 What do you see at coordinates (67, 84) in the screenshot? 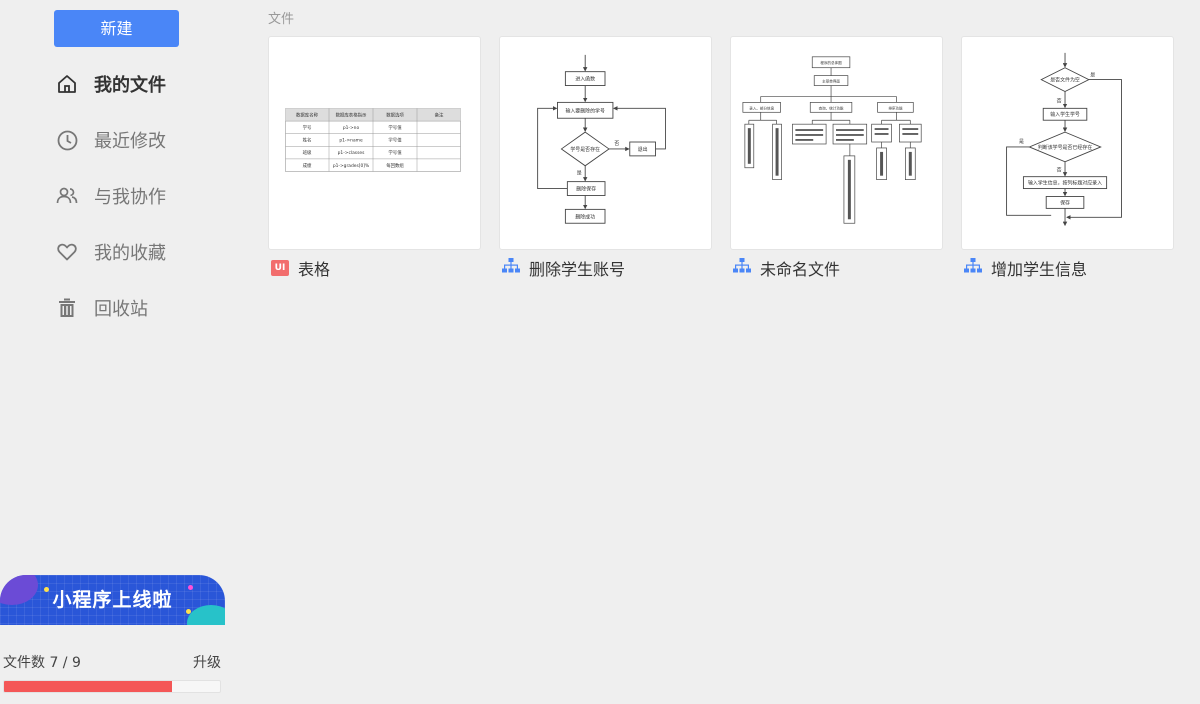
I see `home-icon` at bounding box center [67, 84].